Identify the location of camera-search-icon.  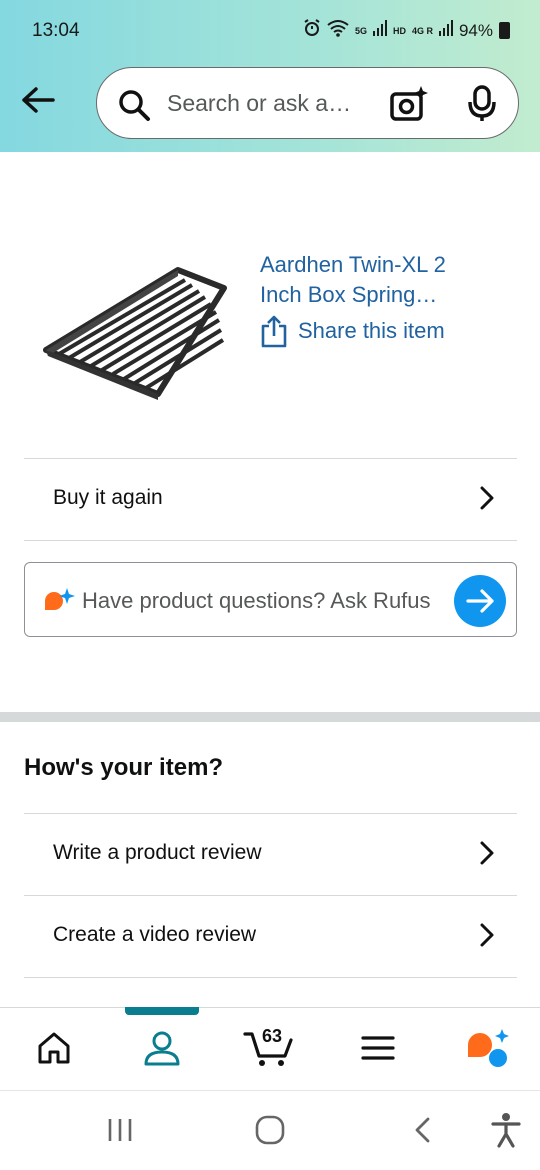
(409, 106).